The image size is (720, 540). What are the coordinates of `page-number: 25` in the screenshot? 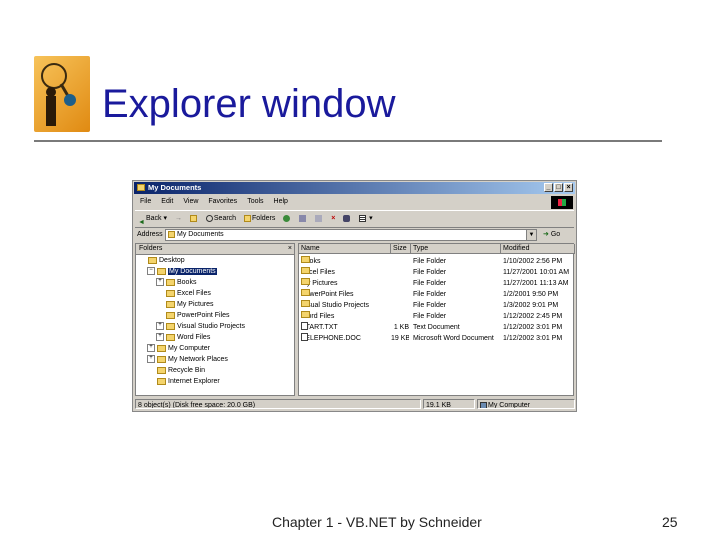 It's located at (670, 522).